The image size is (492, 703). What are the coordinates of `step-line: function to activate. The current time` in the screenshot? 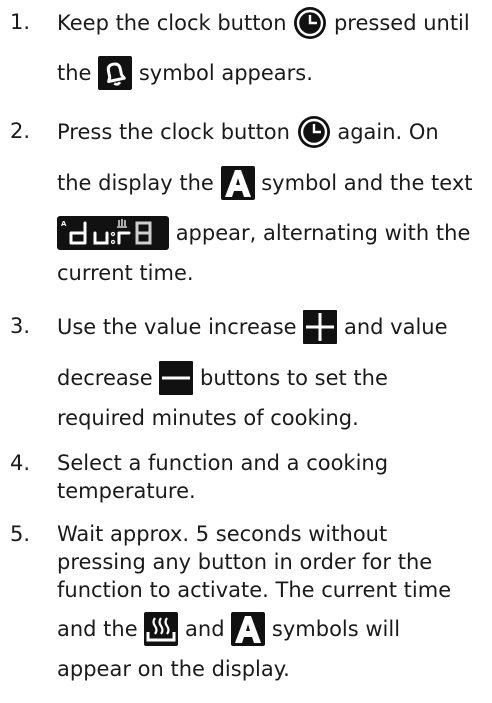 It's located at (254, 590).